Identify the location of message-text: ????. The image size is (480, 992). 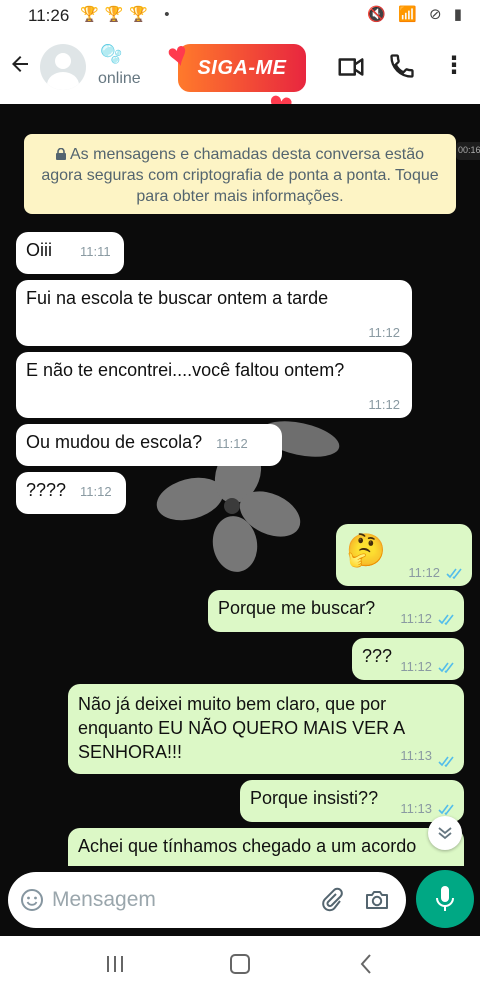
(46, 490).